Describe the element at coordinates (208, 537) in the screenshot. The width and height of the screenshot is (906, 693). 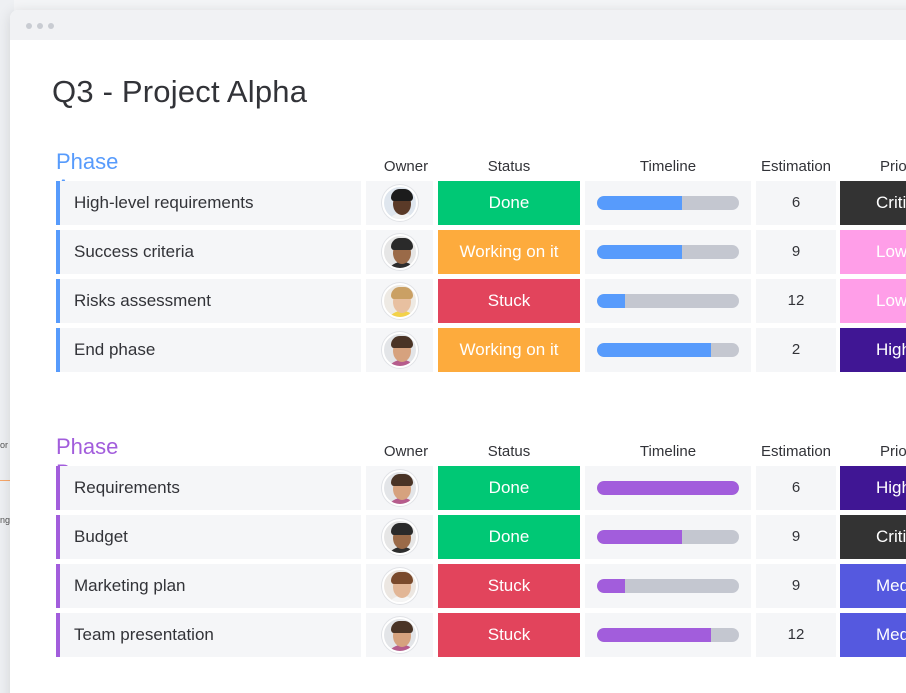
I see `item-name-cell: Budget` at that location.